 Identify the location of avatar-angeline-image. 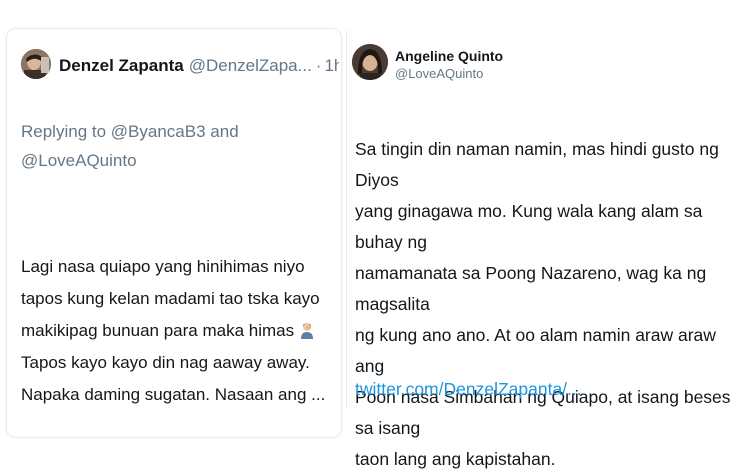
(370, 62).